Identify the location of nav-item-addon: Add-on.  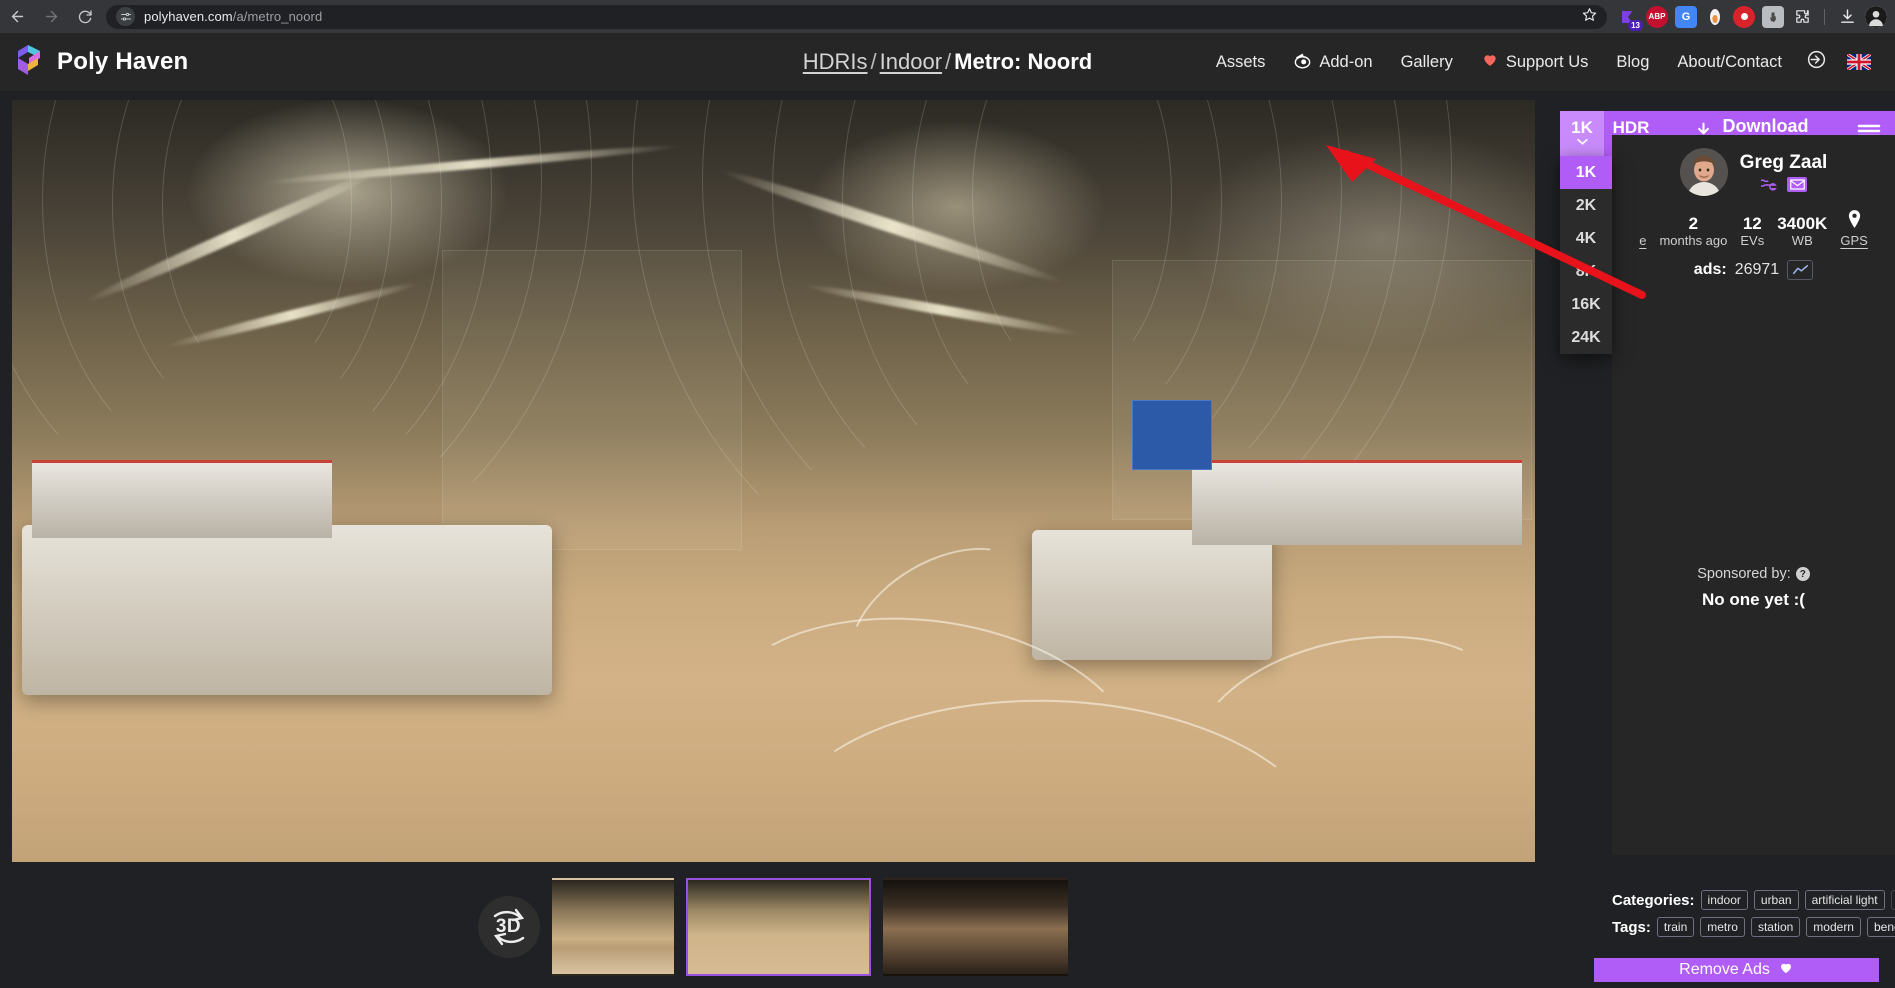
(1332, 62).